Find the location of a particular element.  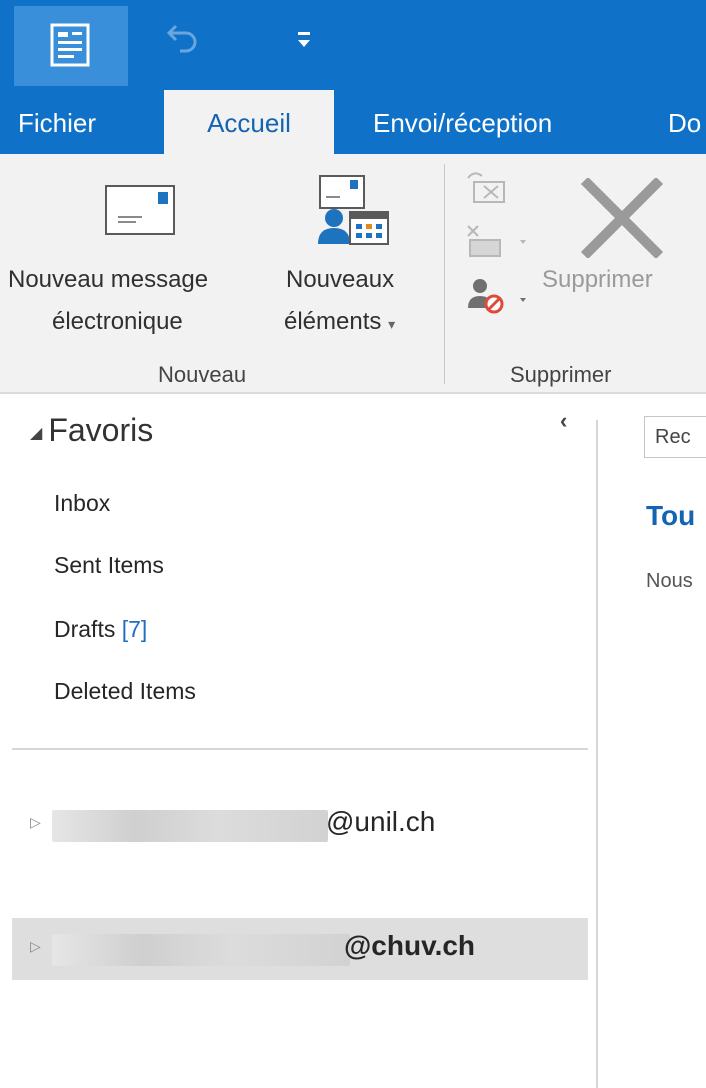

outlook-app-icon is located at coordinates (71, 46).